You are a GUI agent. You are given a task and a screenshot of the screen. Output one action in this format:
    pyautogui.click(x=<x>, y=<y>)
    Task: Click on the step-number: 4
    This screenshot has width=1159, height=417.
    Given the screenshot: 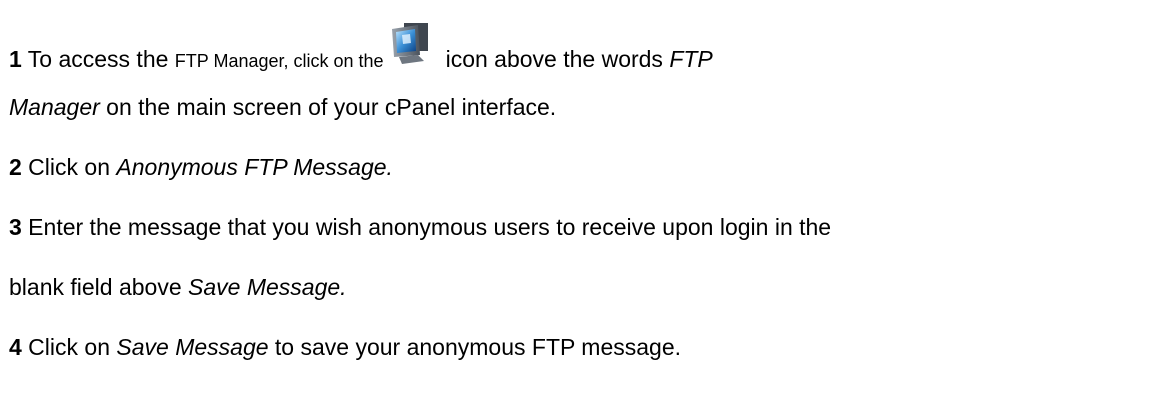 What is the action you would take?
    pyautogui.click(x=15, y=347)
    